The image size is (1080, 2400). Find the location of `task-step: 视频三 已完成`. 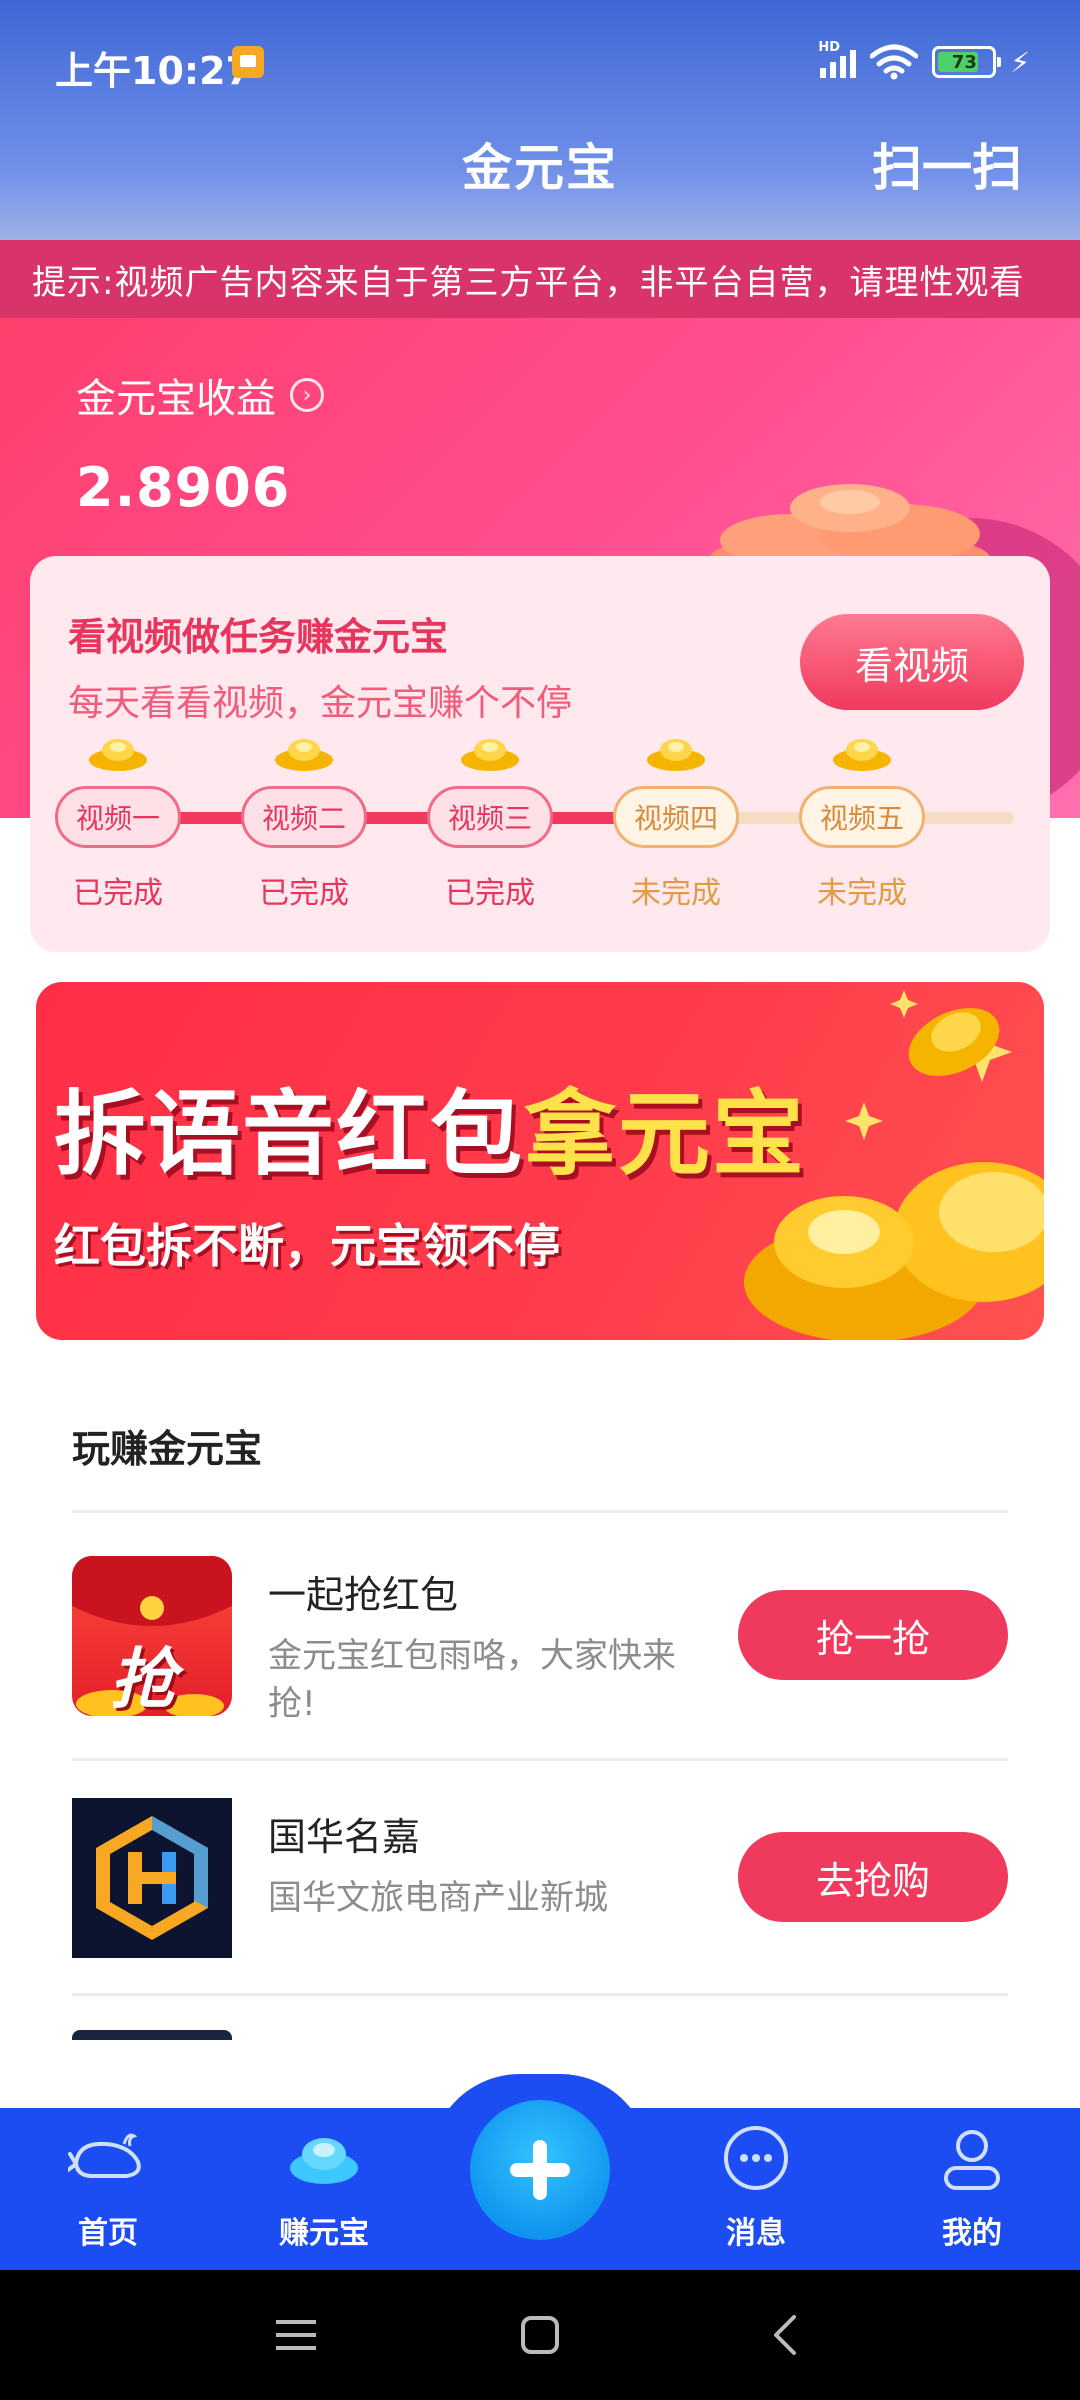

task-step: 视频三 已完成 is located at coordinates (490, 824).